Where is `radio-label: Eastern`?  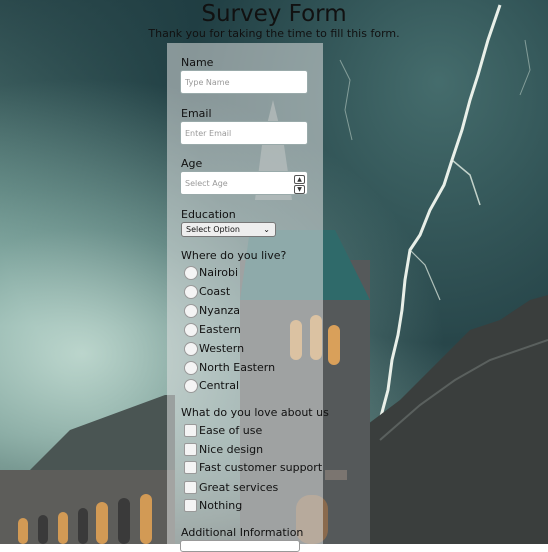 radio-label: Eastern is located at coordinates (220, 329).